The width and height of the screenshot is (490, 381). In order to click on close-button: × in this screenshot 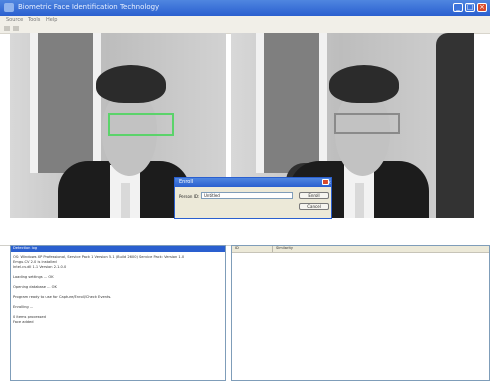, I will do `click(482, 7)`.